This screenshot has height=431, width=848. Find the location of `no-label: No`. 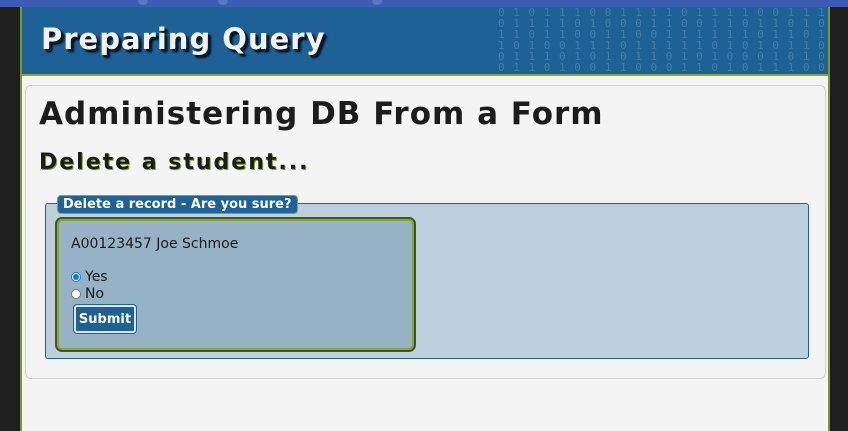

no-label: No is located at coordinates (95, 294).